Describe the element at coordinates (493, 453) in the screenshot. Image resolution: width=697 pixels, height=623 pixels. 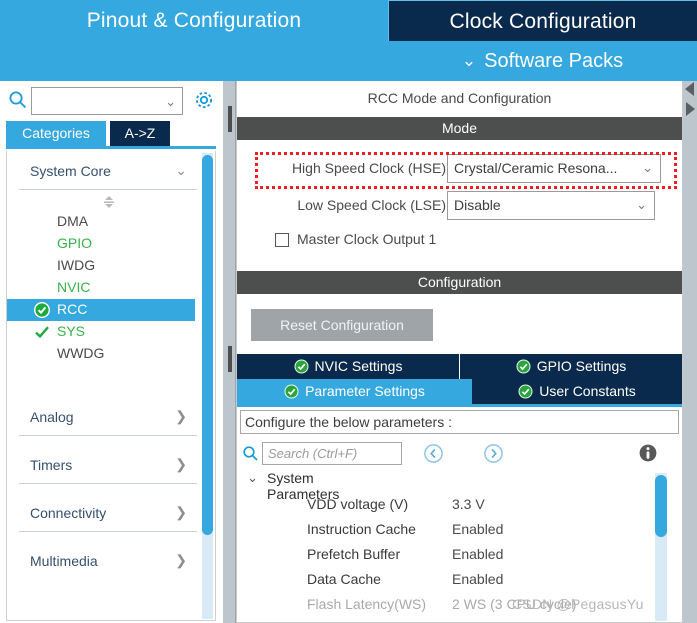
I see `next-circle-icon` at that location.